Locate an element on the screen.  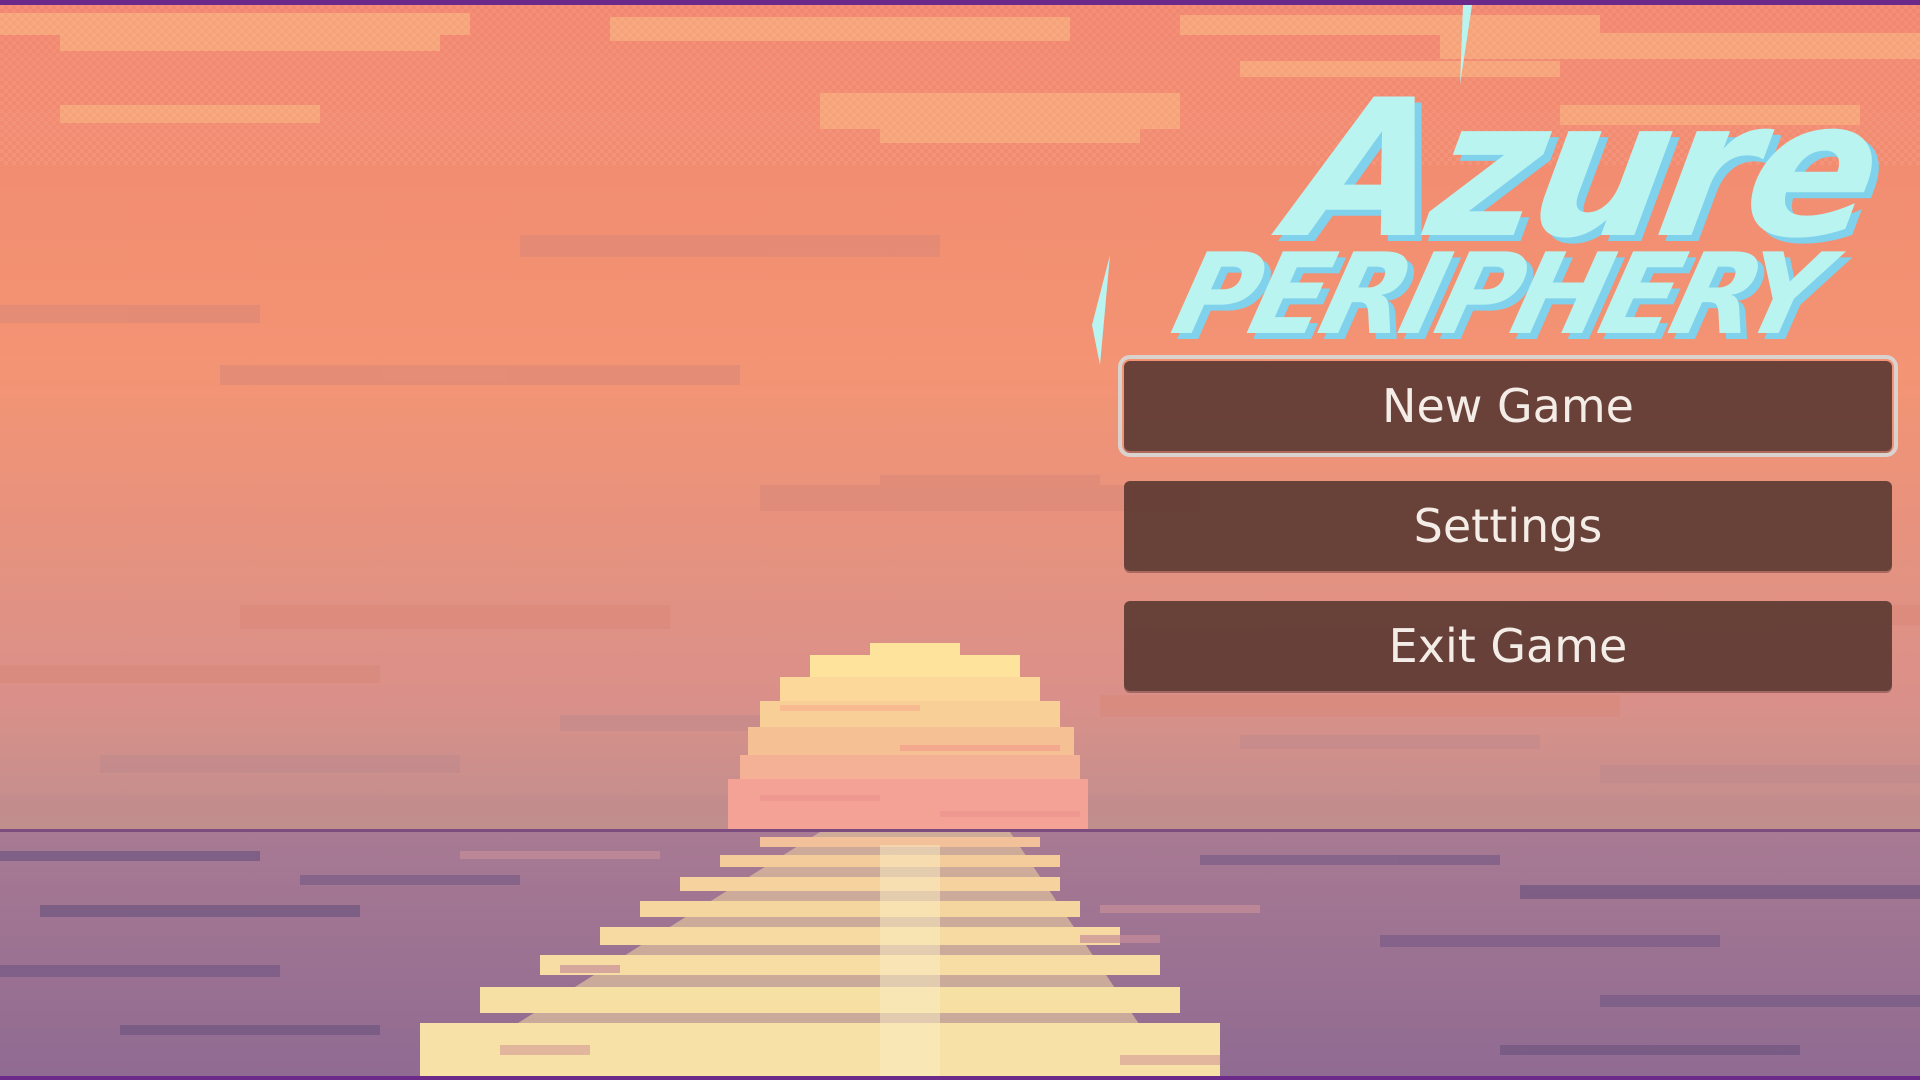
main-menu: New Game Settings Exit Game is located at coordinates (1508, 538).